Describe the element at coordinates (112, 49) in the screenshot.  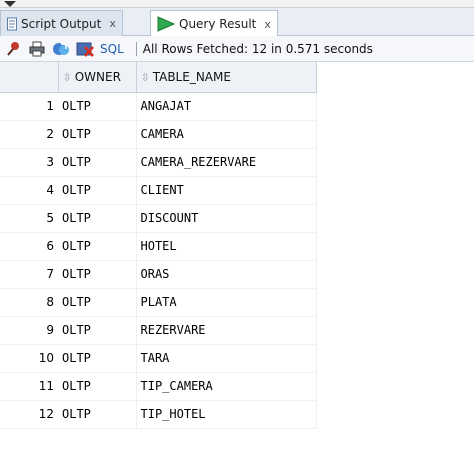
I see `sql-button: SQL` at that location.